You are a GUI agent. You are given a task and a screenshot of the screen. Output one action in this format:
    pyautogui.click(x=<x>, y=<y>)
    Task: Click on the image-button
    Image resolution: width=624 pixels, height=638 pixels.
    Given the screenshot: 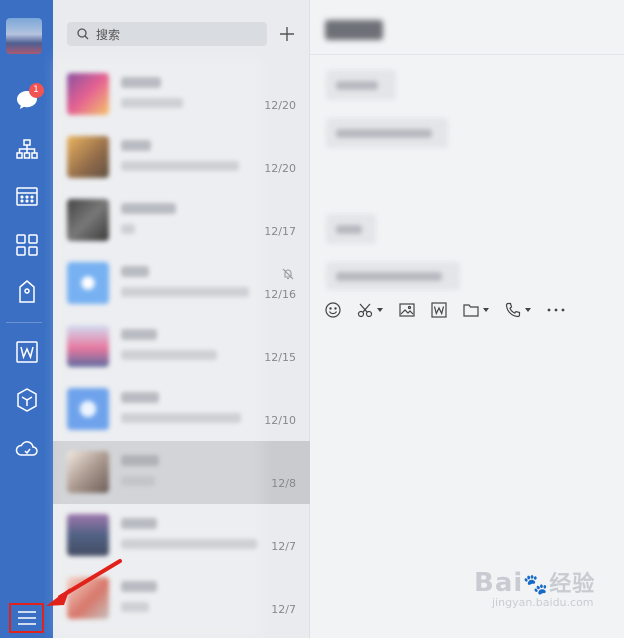 What is the action you would take?
    pyautogui.click(x=407, y=310)
    